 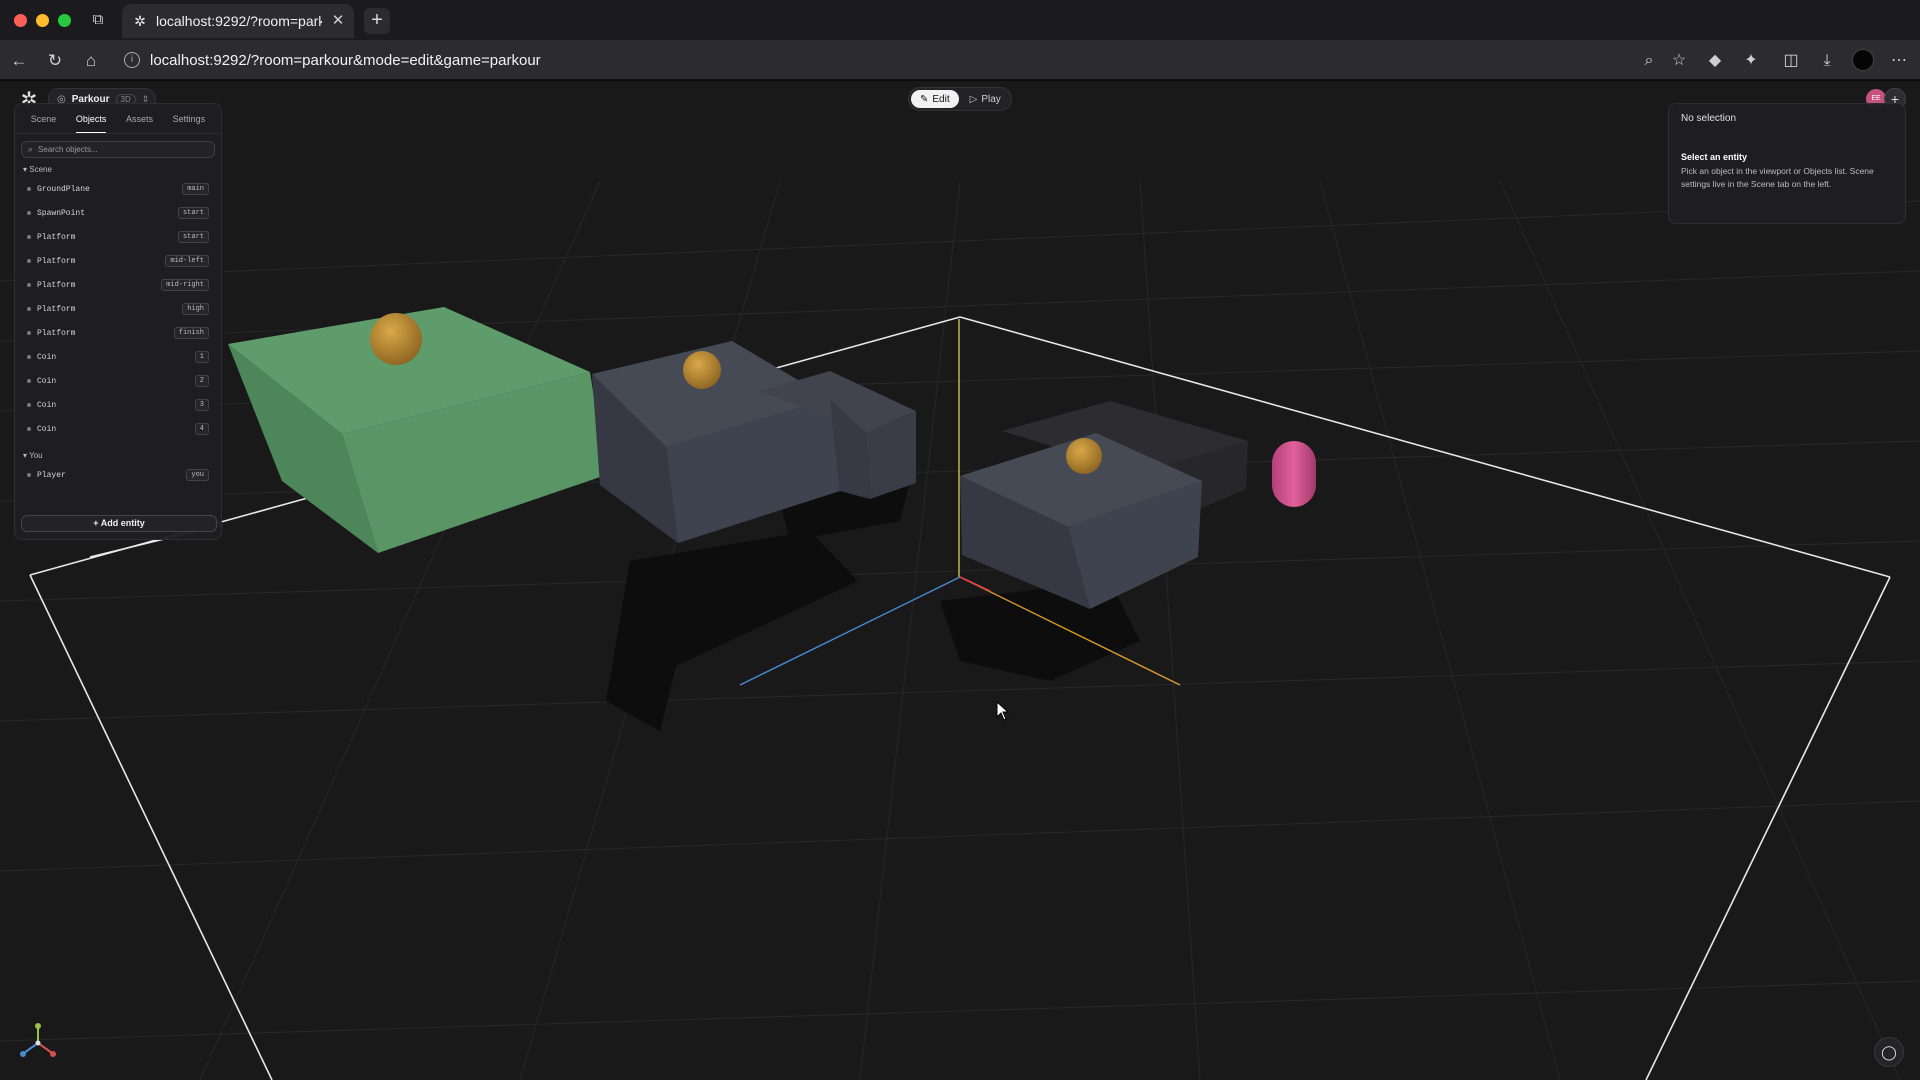 I want to click on back-icon: ←, so click(x=19, y=61).